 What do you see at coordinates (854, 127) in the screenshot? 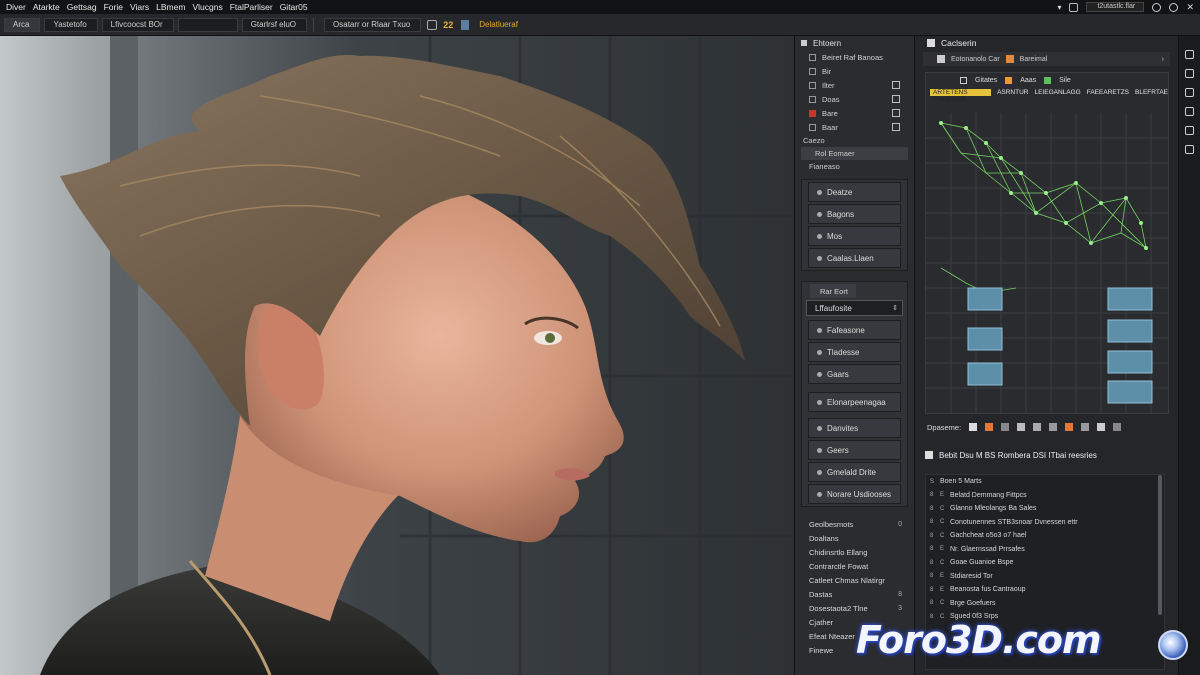
I see `outliner-row-6: Baar` at bounding box center [854, 127].